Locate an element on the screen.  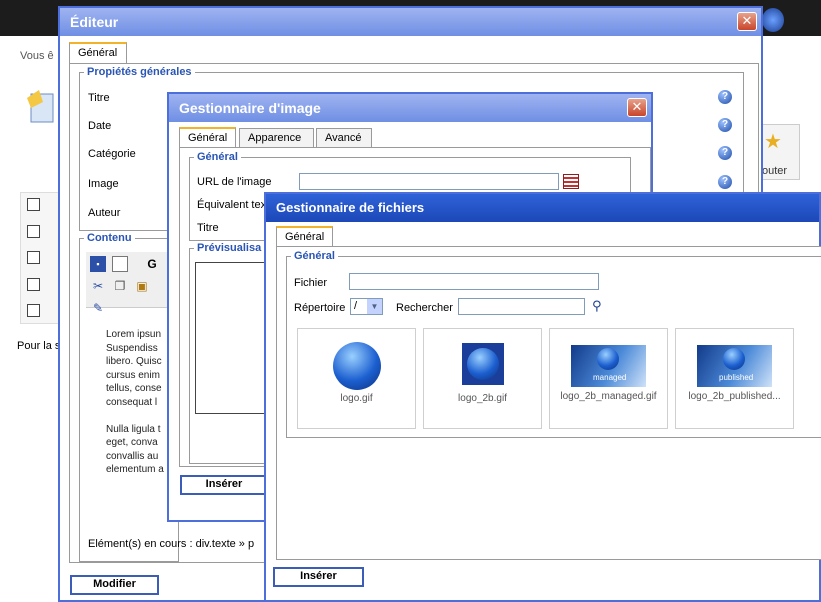
content-line: elementum a is located at coordinates (135, 470).